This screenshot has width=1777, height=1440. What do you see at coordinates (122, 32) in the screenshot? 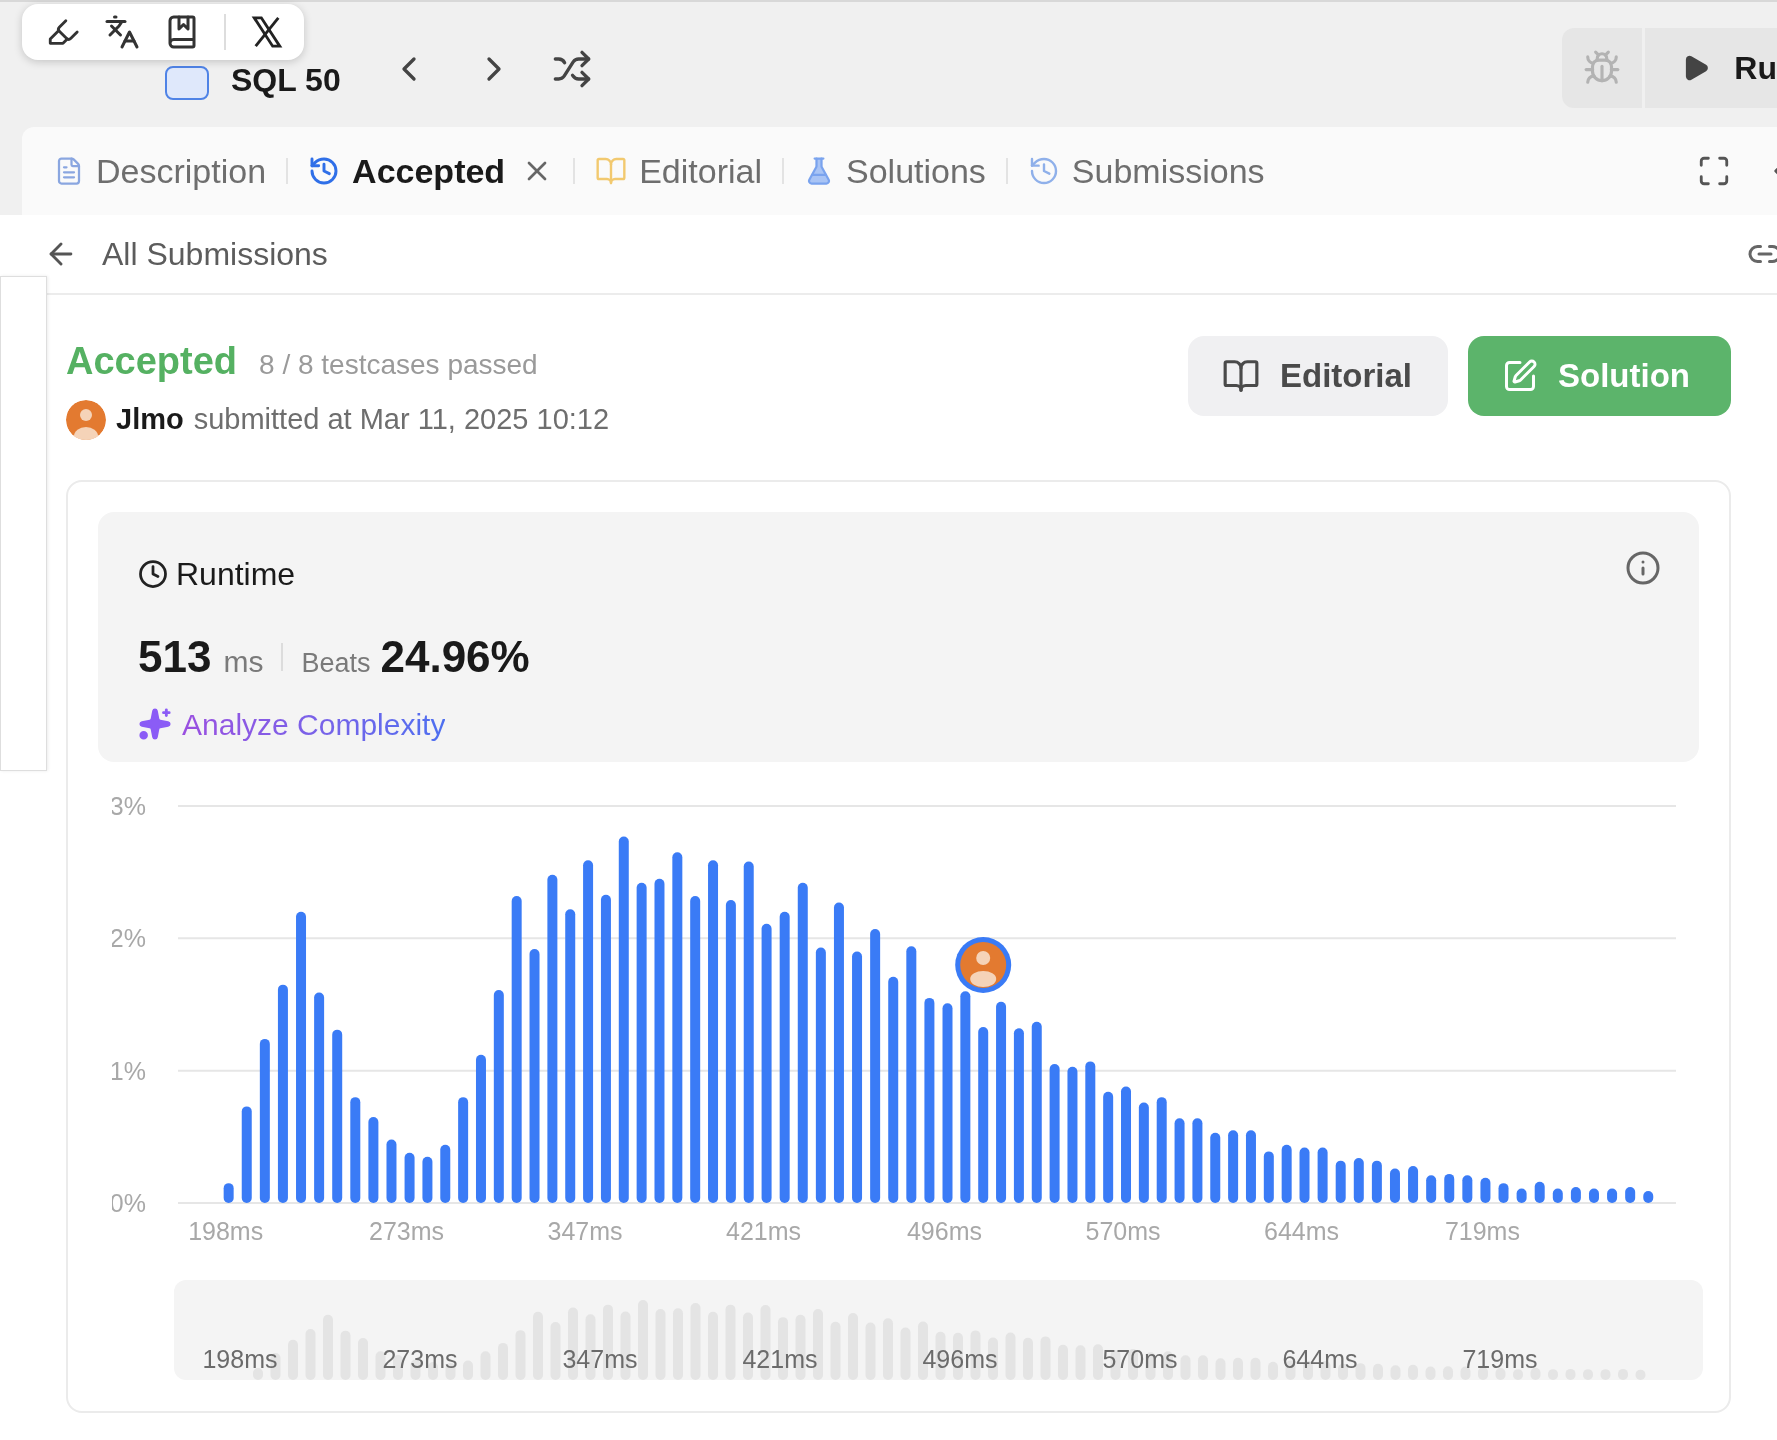
I see `translate-icon` at bounding box center [122, 32].